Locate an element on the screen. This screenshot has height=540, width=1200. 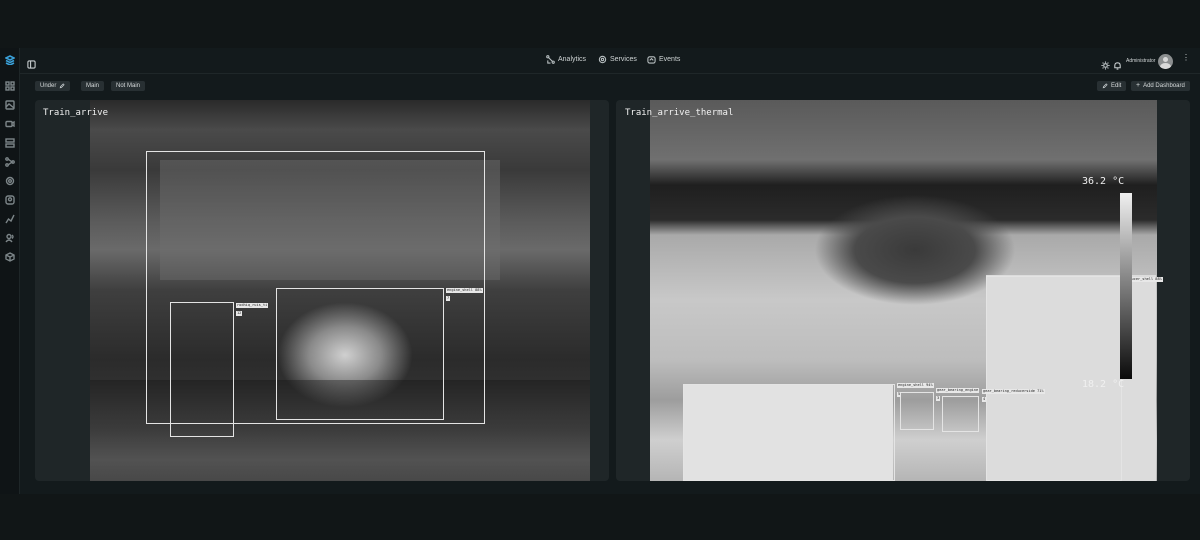
detection-label: engine_shell 88% is located at coordinates (464, 290).